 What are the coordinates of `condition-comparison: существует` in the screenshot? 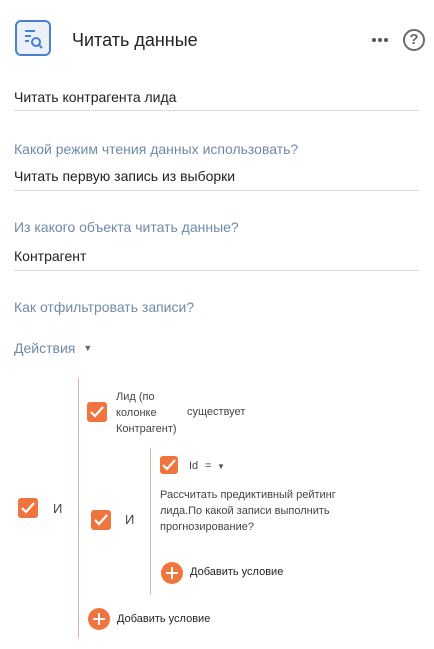 It's located at (216, 412).